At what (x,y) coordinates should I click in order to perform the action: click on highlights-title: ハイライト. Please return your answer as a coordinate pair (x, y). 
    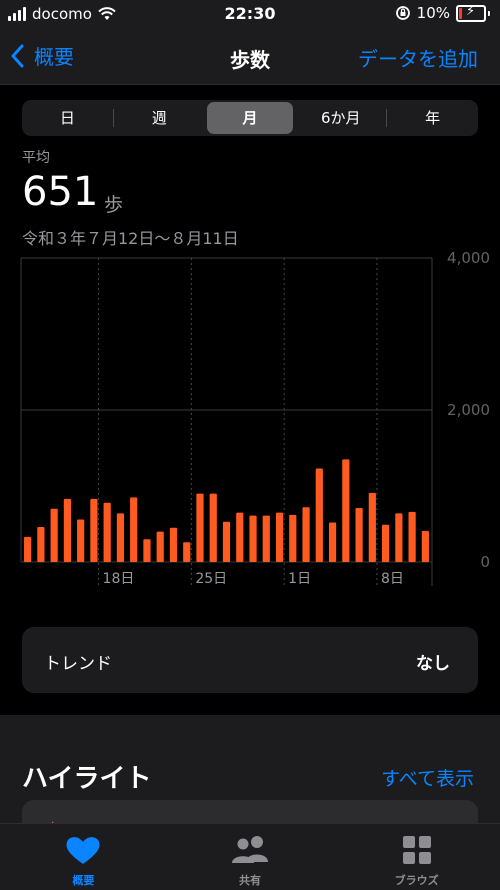
    Looking at the image, I should click on (87, 779).